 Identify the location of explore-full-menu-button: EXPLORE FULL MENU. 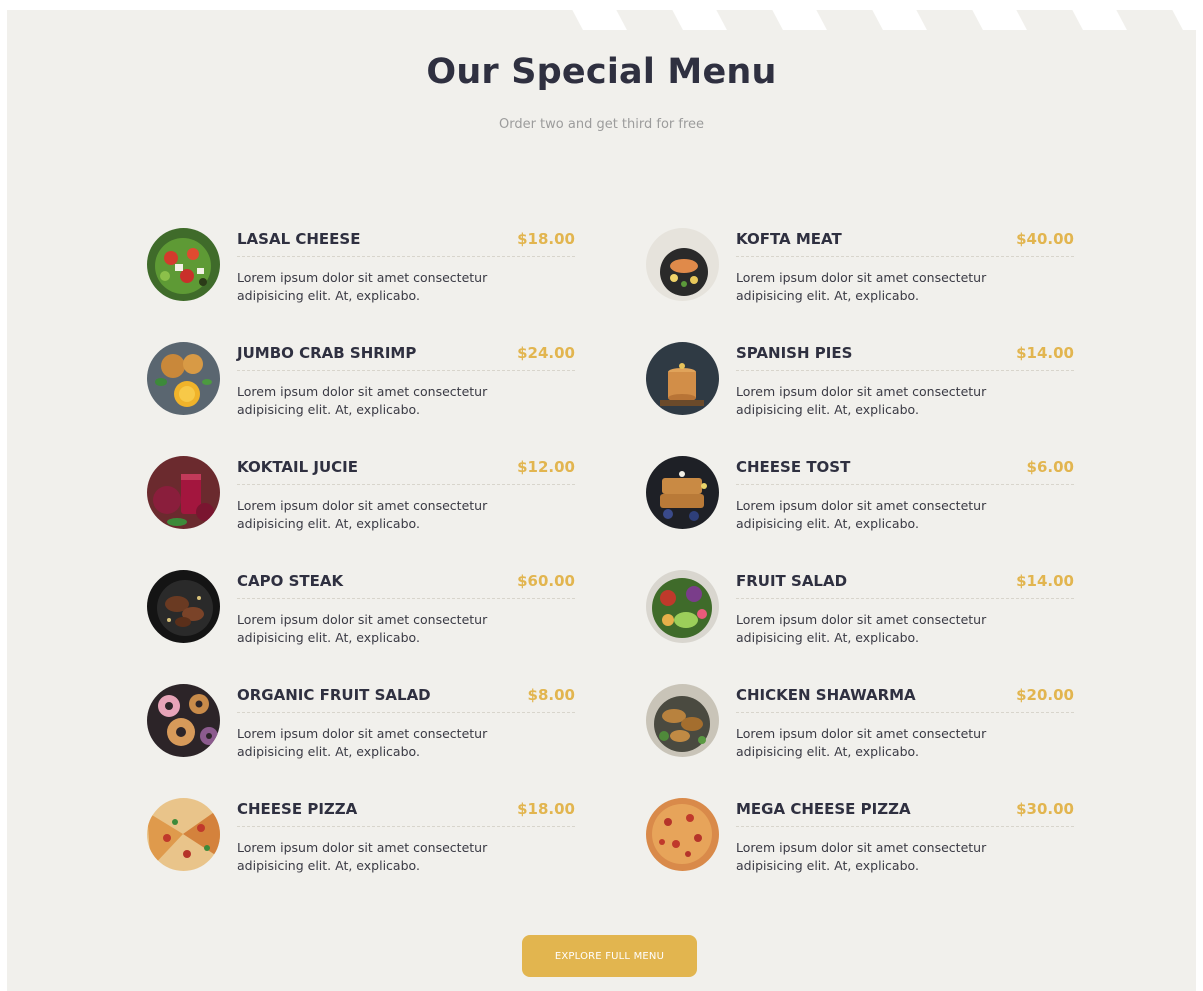
(609, 956).